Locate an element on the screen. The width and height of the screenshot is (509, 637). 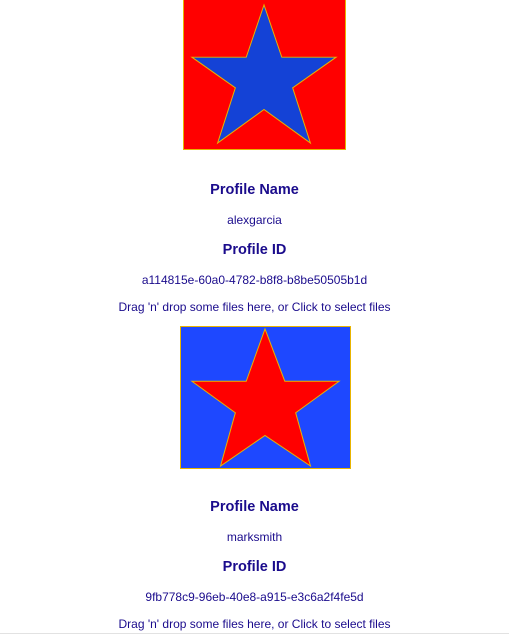
profile-name-value: alexgarcia is located at coordinates (254, 220).